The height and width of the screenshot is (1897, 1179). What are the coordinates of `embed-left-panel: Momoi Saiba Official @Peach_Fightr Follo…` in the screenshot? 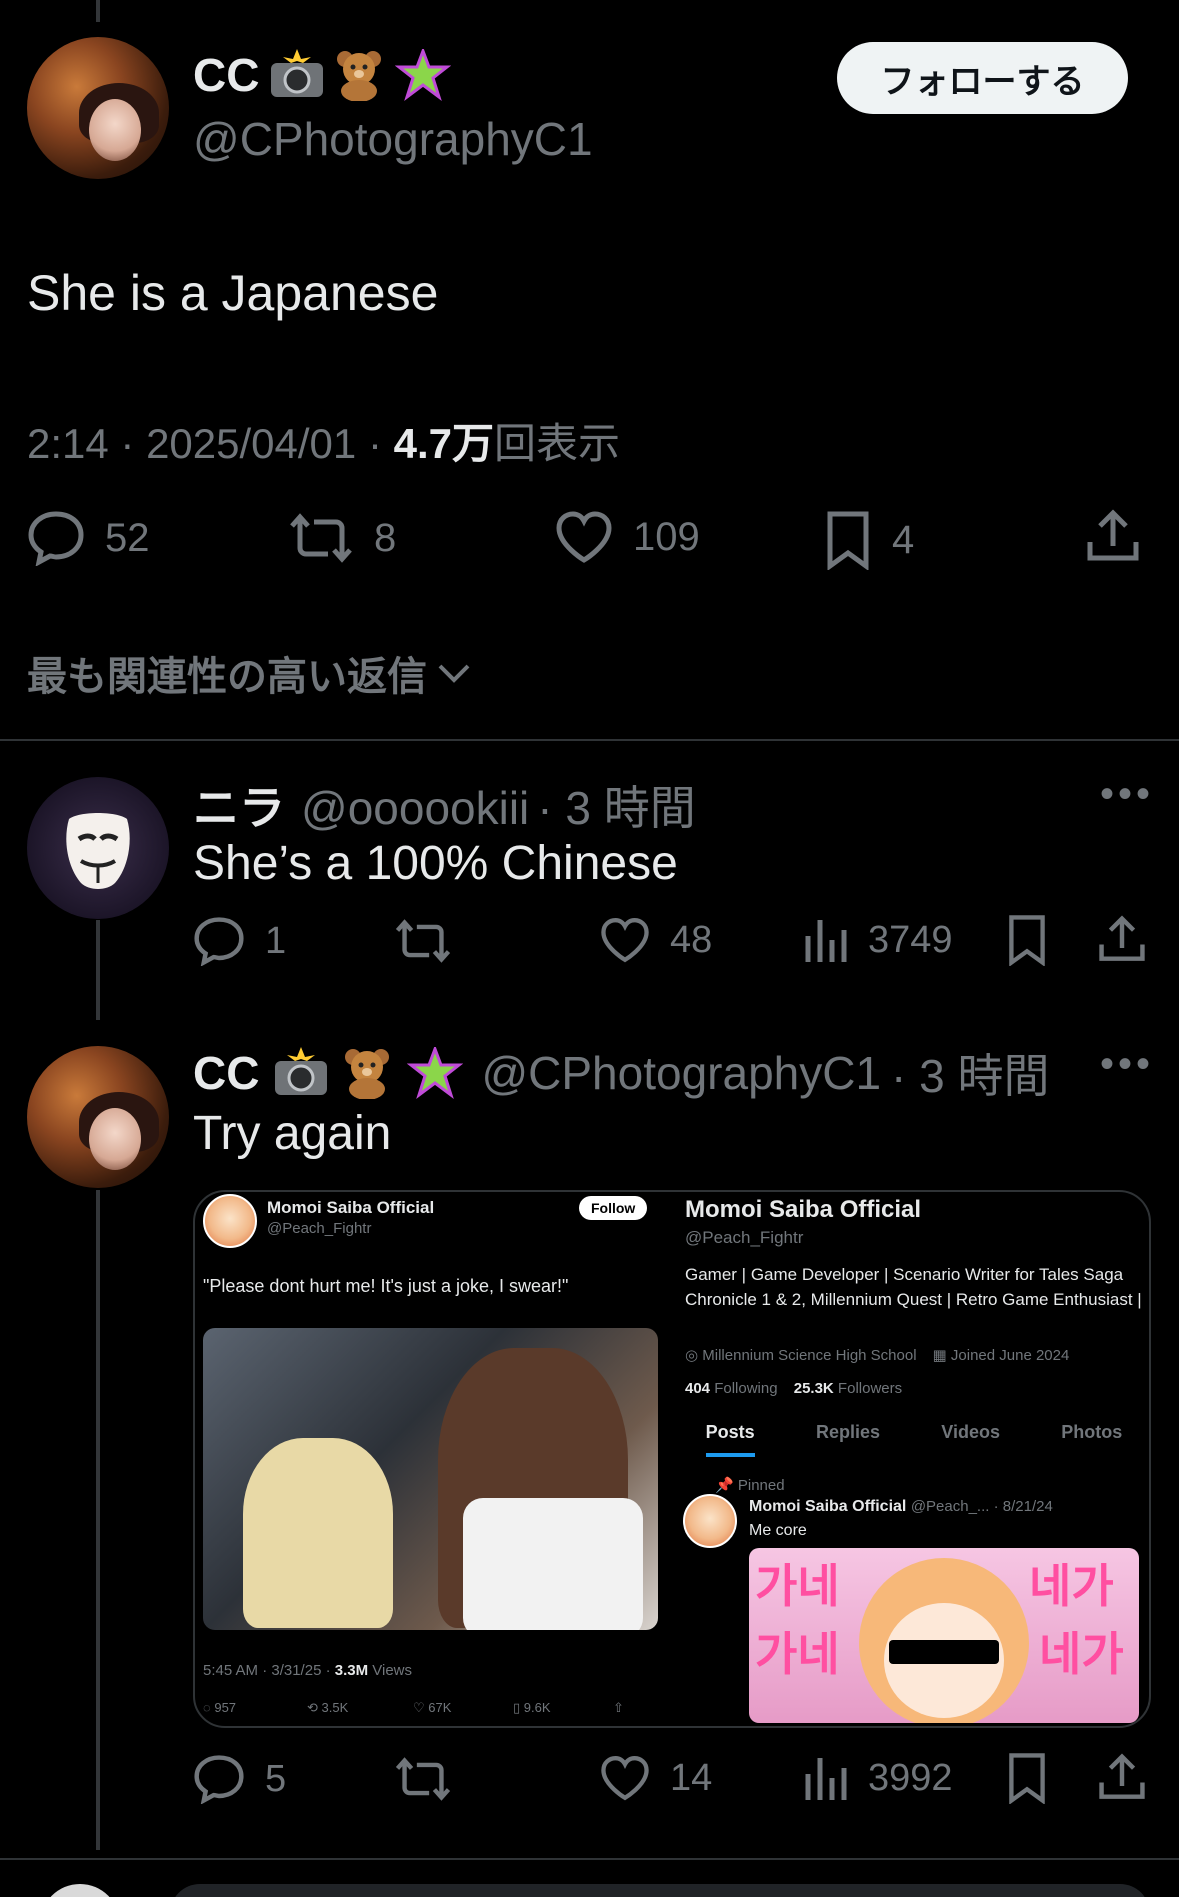 It's located at (435, 1459).